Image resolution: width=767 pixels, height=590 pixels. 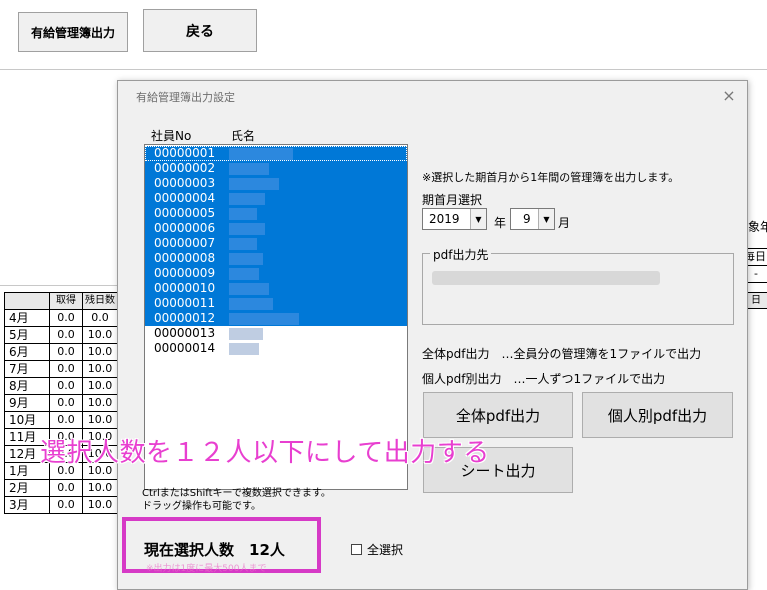 I want to click on table-row-month: 4月, so click(x=27, y=318).